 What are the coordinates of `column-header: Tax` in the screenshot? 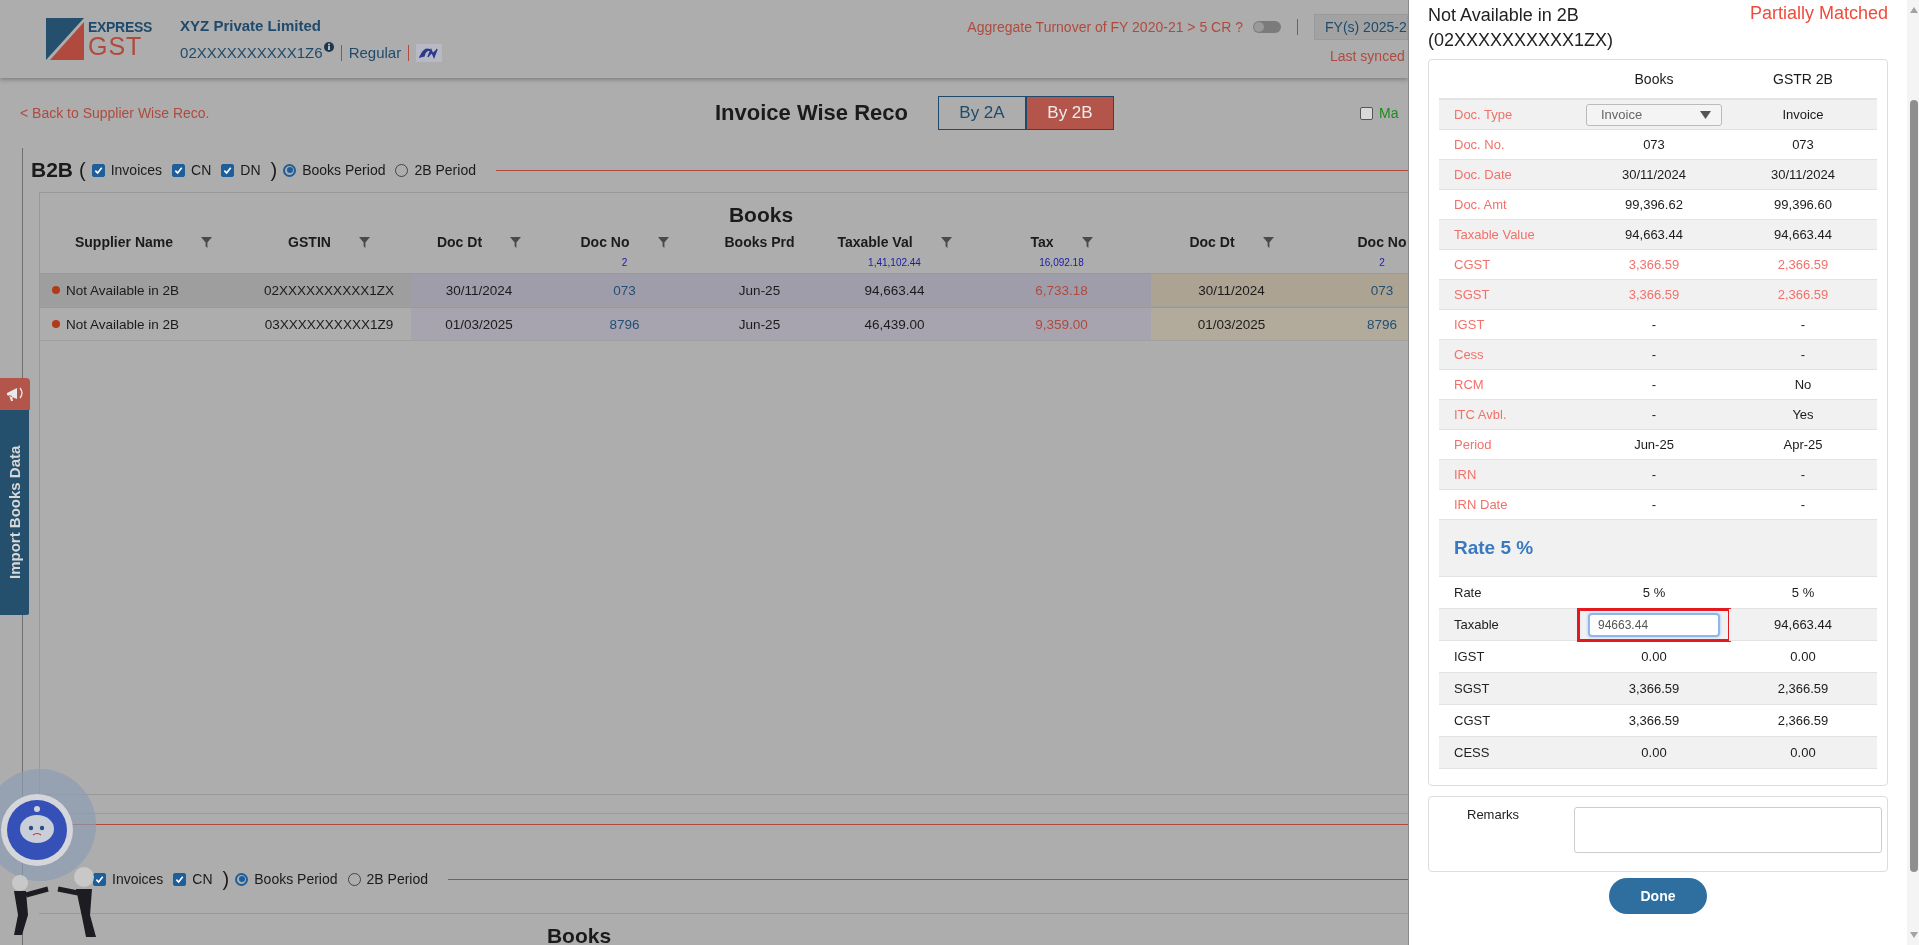 It's located at (1042, 242).